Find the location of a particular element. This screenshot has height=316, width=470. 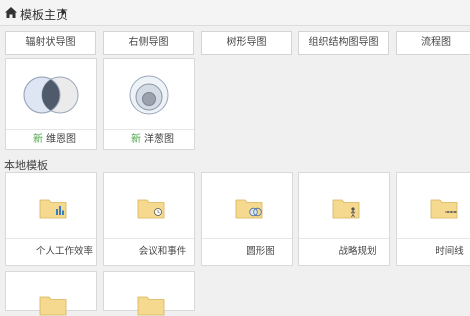

venn-diagram-icon is located at coordinates (51, 95).